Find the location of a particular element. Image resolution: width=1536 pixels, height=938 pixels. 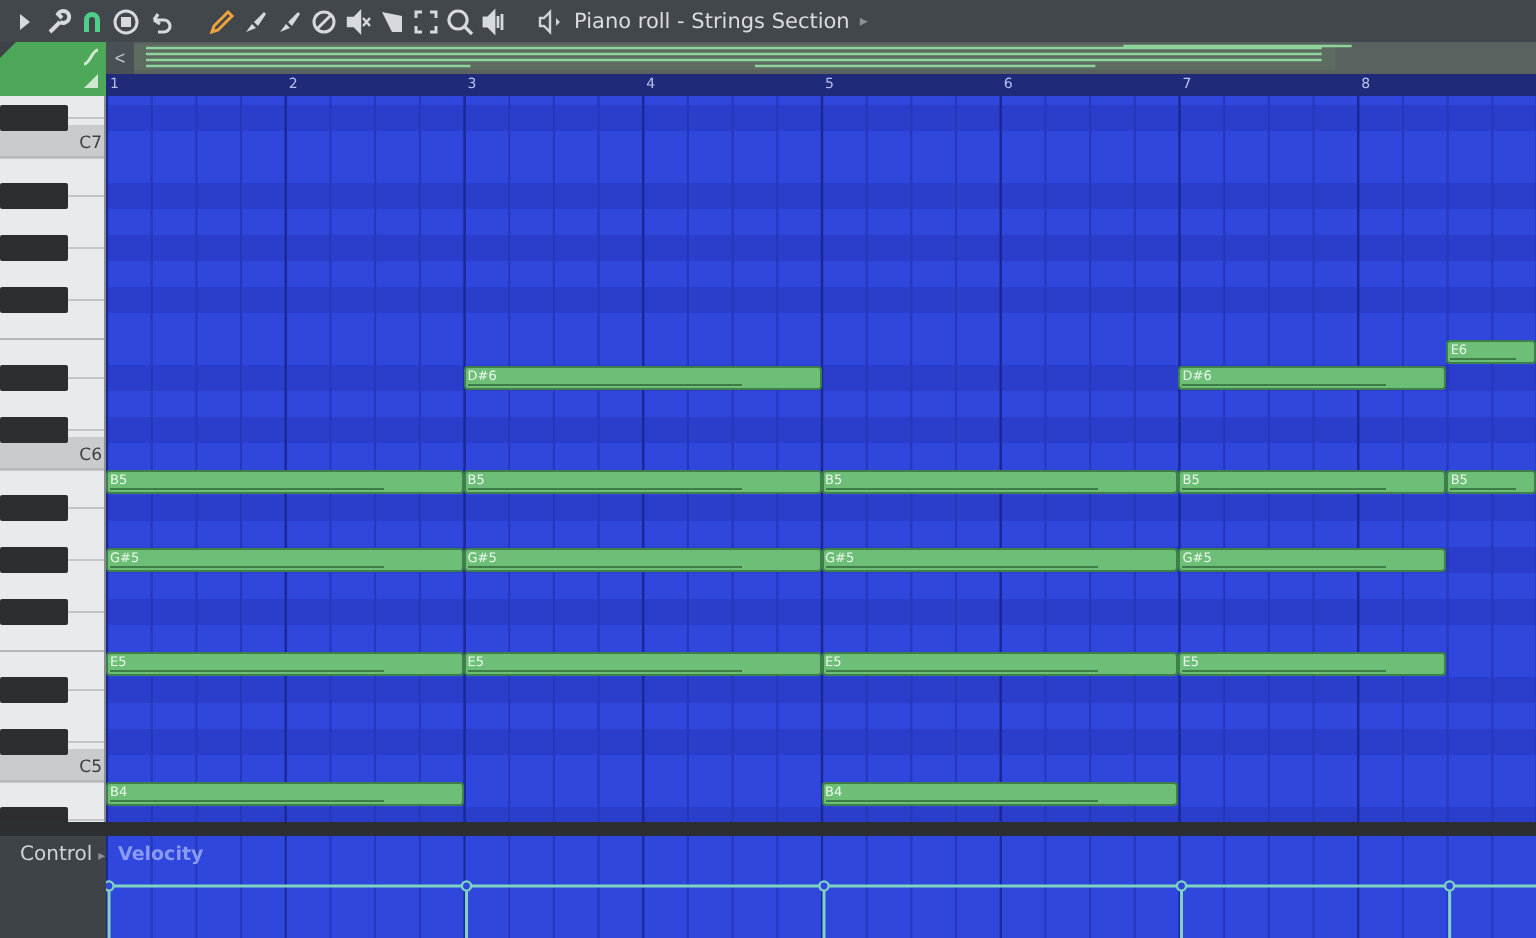

octave-label: C7 is located at coordinates (90, 144).